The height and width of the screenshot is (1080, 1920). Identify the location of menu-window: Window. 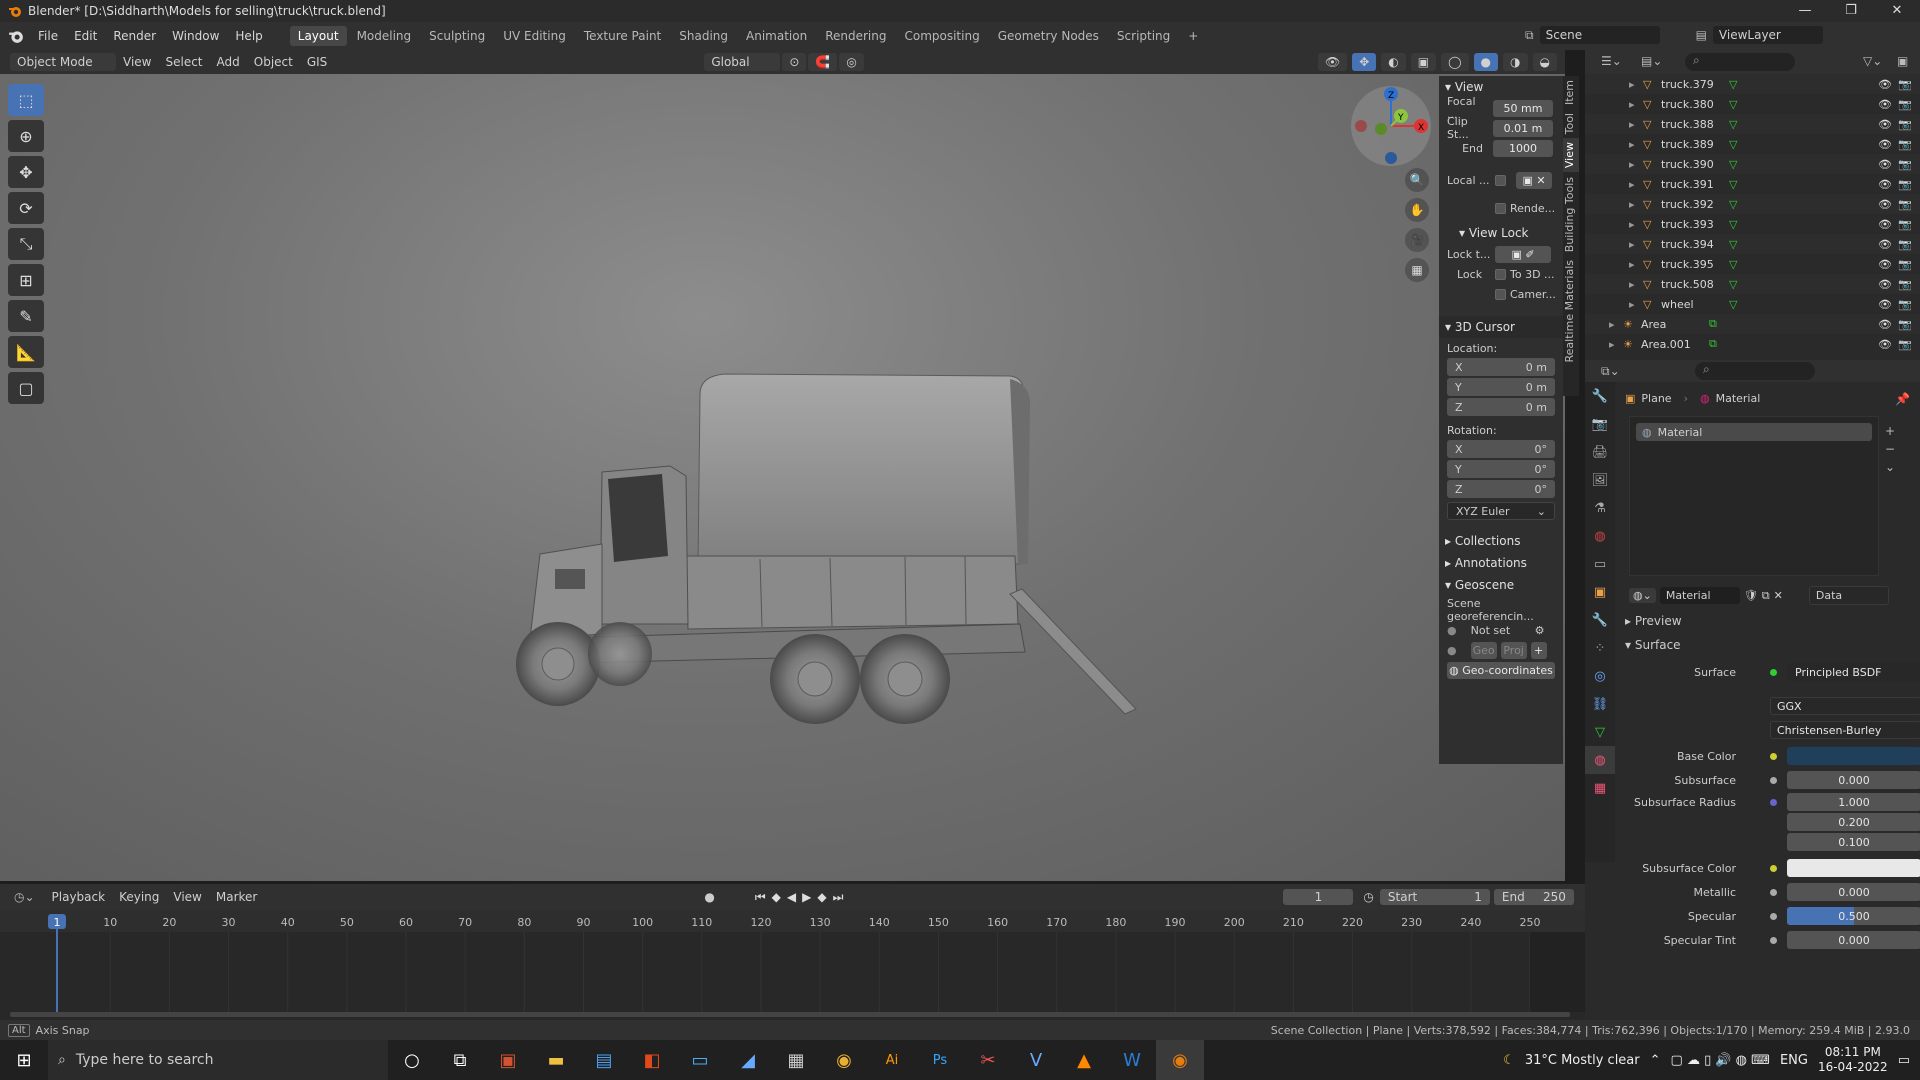
(195, 36).